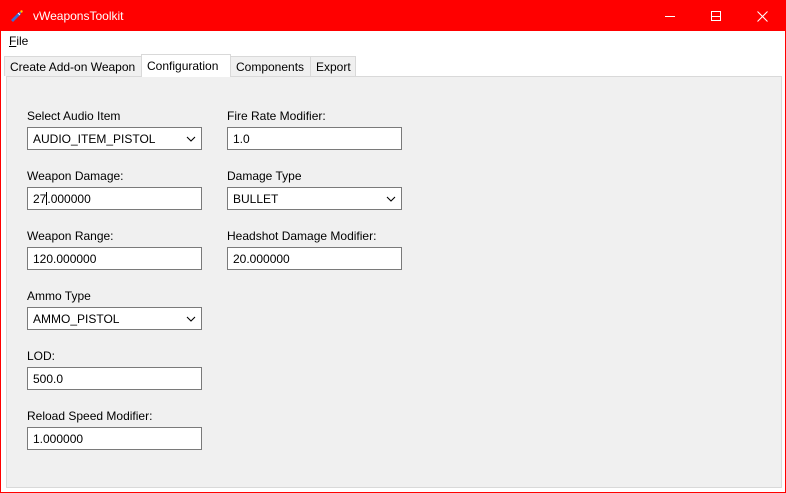 Image resolution: width=786 pixels, height=493 pixels. Describe the element at coordinates (114, 438) in the screenshot. I see `reload-speed-input: 1.000000` at that location.